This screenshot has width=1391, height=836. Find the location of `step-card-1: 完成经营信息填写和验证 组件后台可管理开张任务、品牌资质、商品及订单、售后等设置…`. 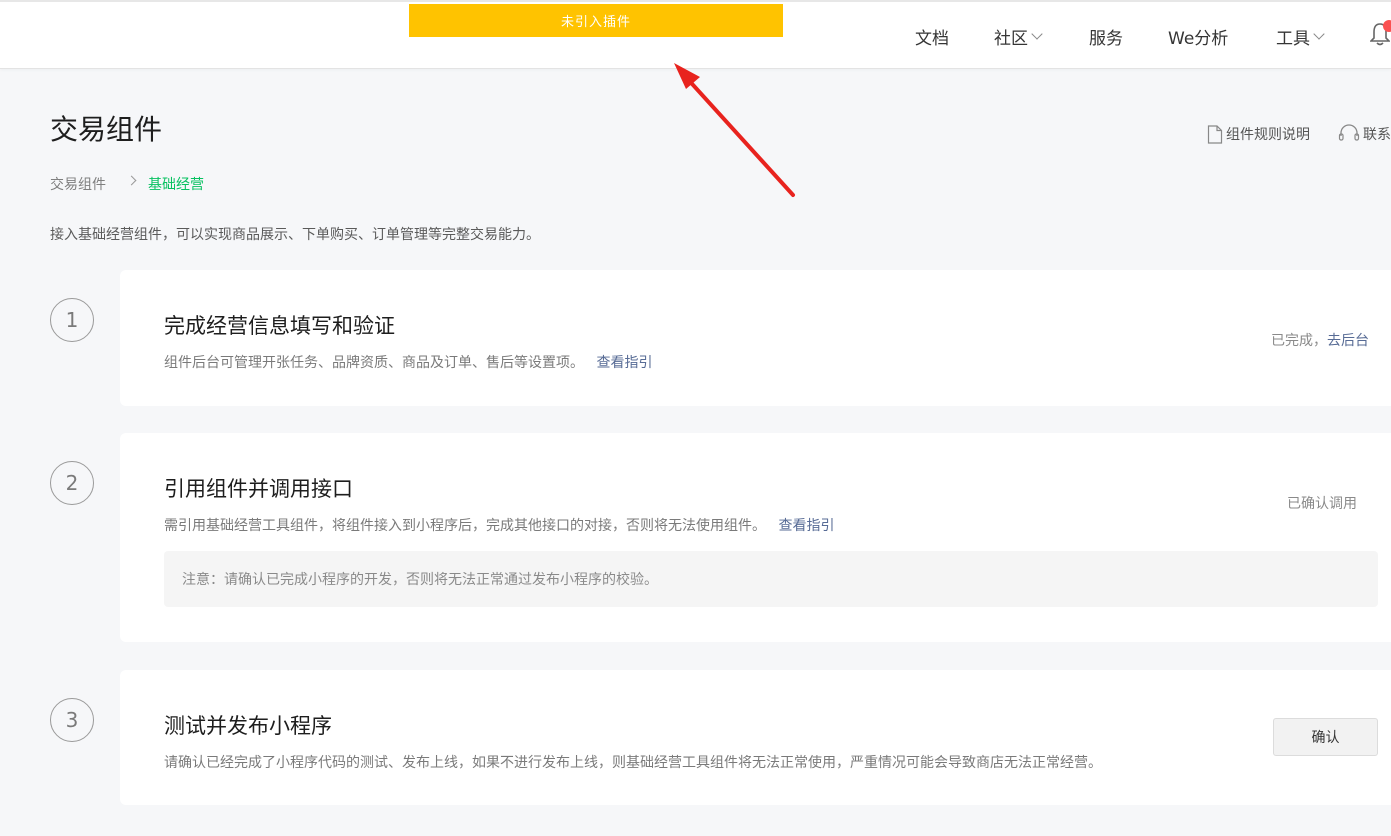

step-card-1: 完成经营信息填写和验证 组件后台可管理开张任务、品牌资质、商品及订单、售后等设置… is located at coordinates (755, 338).